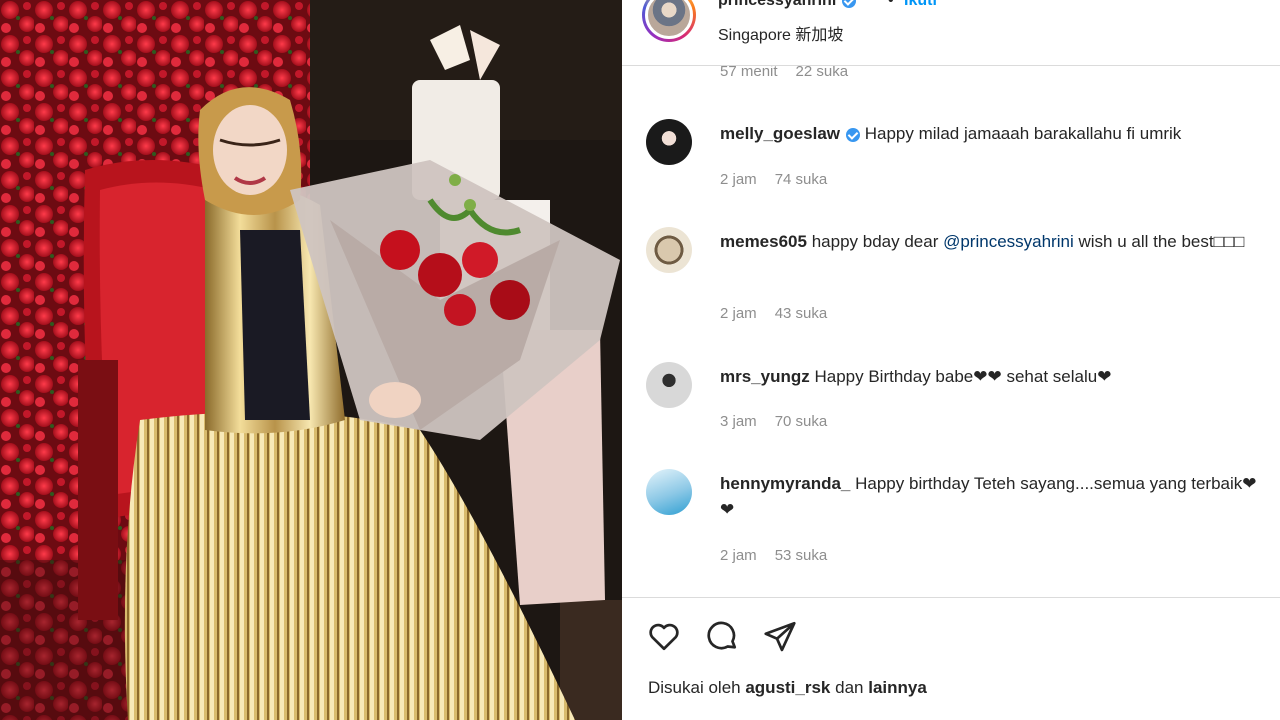 The height and width of the screenshot is (720, 1280). What do you see at coordinates (722, 636) in the screenshot?
I see `comment-icon` at bounding box center [722, 636].